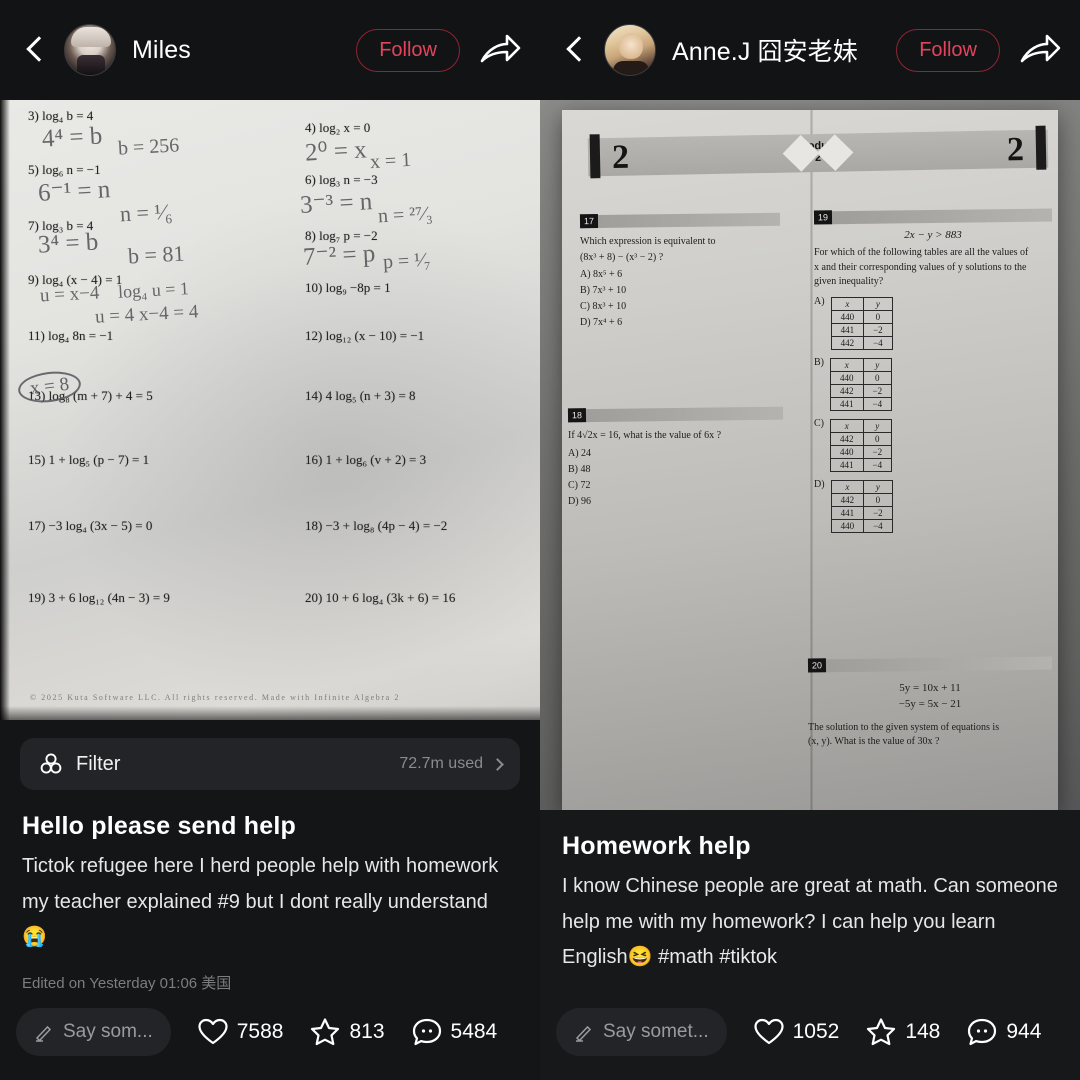  What do you see at coordinates (933, 216) in the screenshot?
I see `question-bar: 19` at bounding box center [933, 216].